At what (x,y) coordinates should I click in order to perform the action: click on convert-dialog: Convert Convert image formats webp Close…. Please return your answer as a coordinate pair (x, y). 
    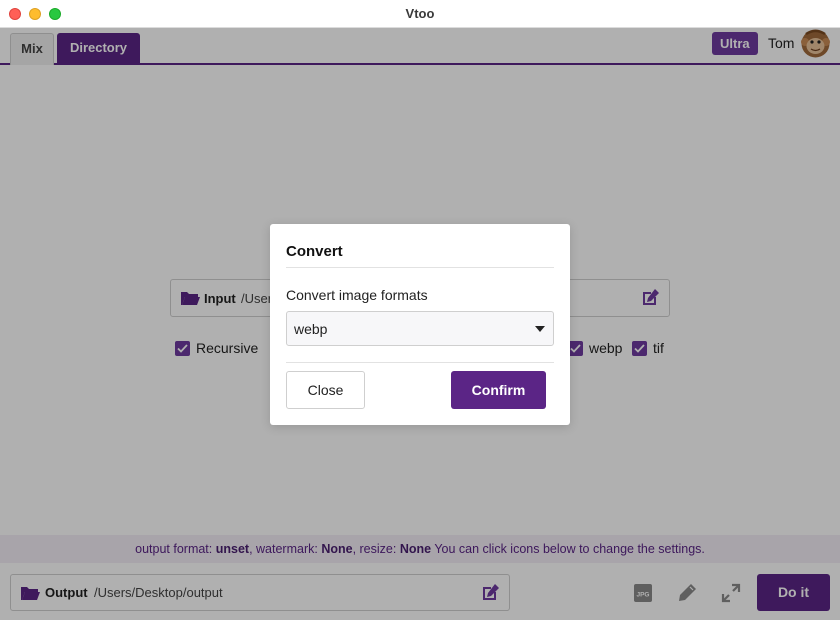
    Looking at the image, I should click on (420, 324).